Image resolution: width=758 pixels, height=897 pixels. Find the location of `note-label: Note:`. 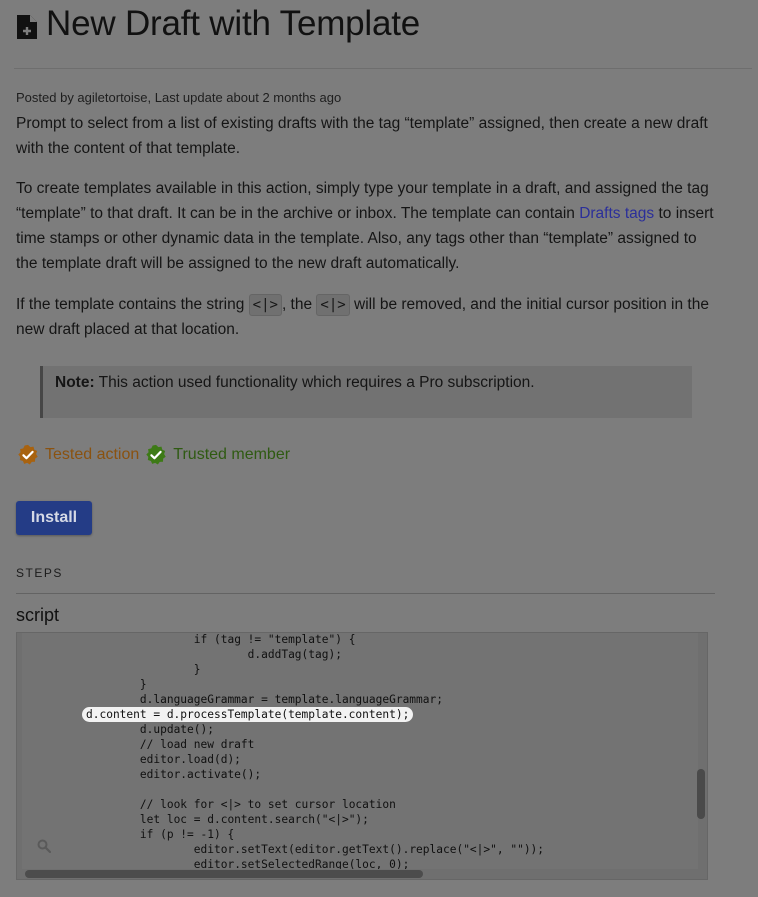

note-label: Note: is located at coordinates (75, 382).